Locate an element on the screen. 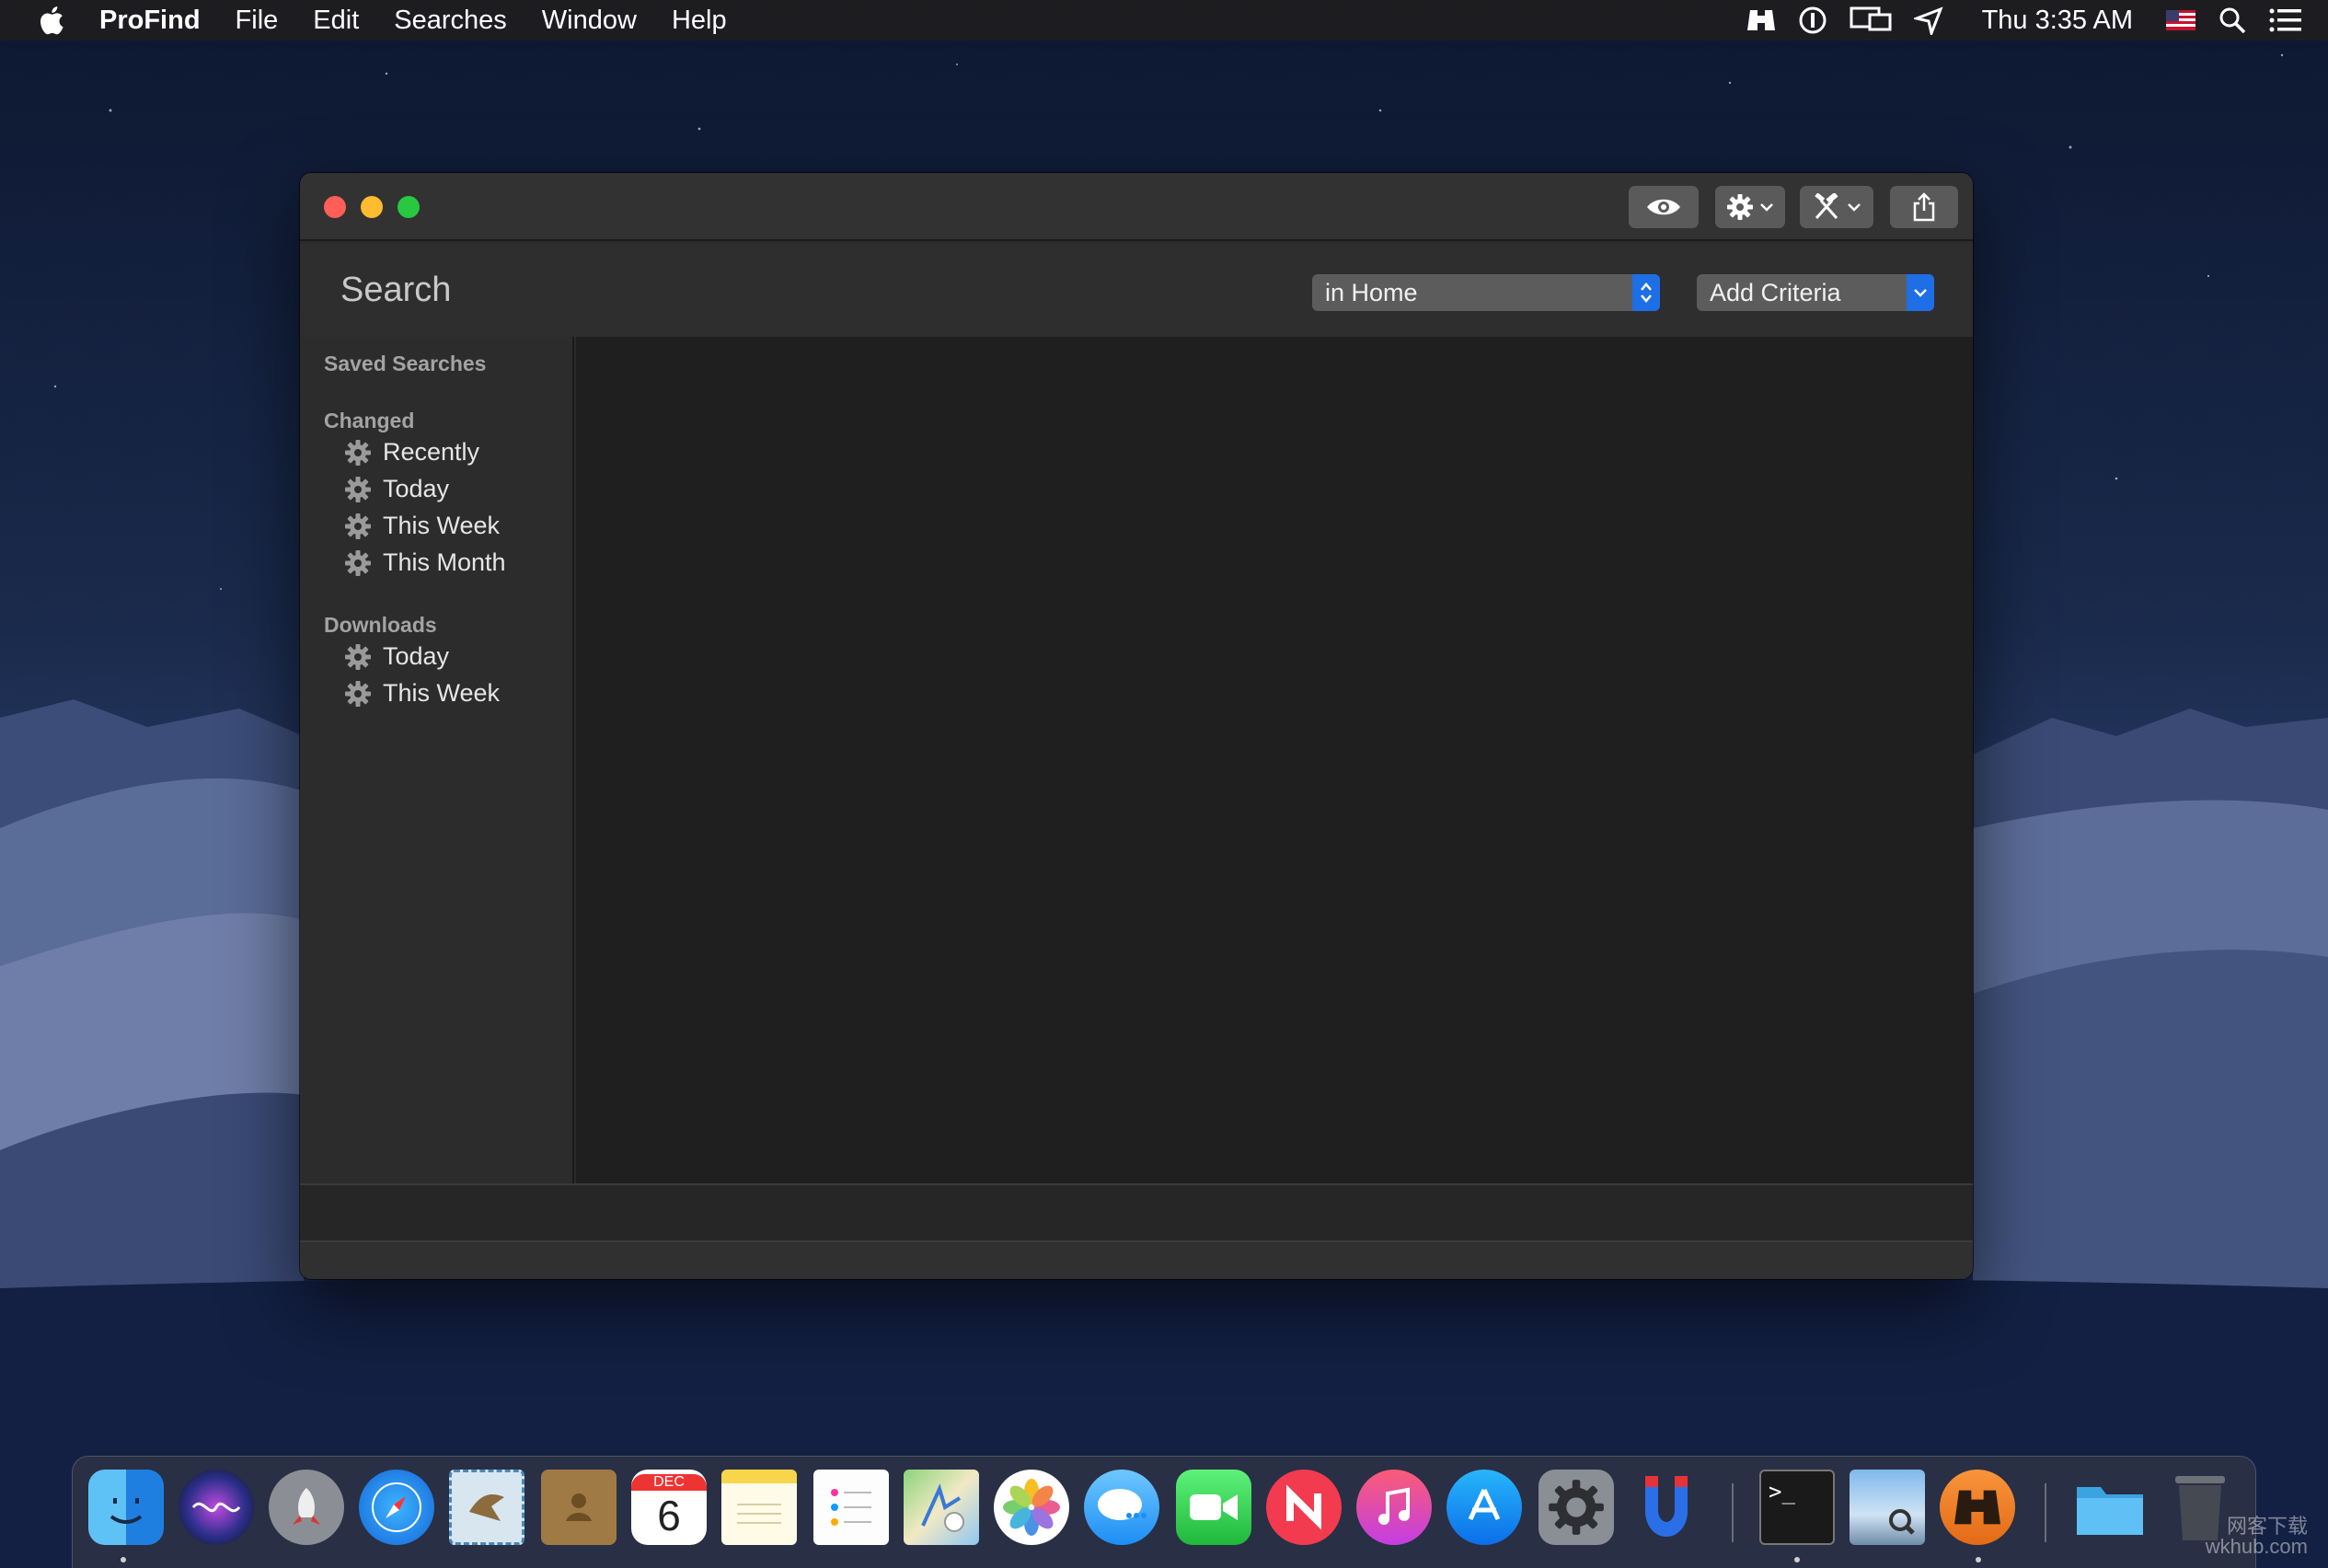 This screenshot has width=2328, height=1568. action-menu-button is located at coordinates (1750, 207).